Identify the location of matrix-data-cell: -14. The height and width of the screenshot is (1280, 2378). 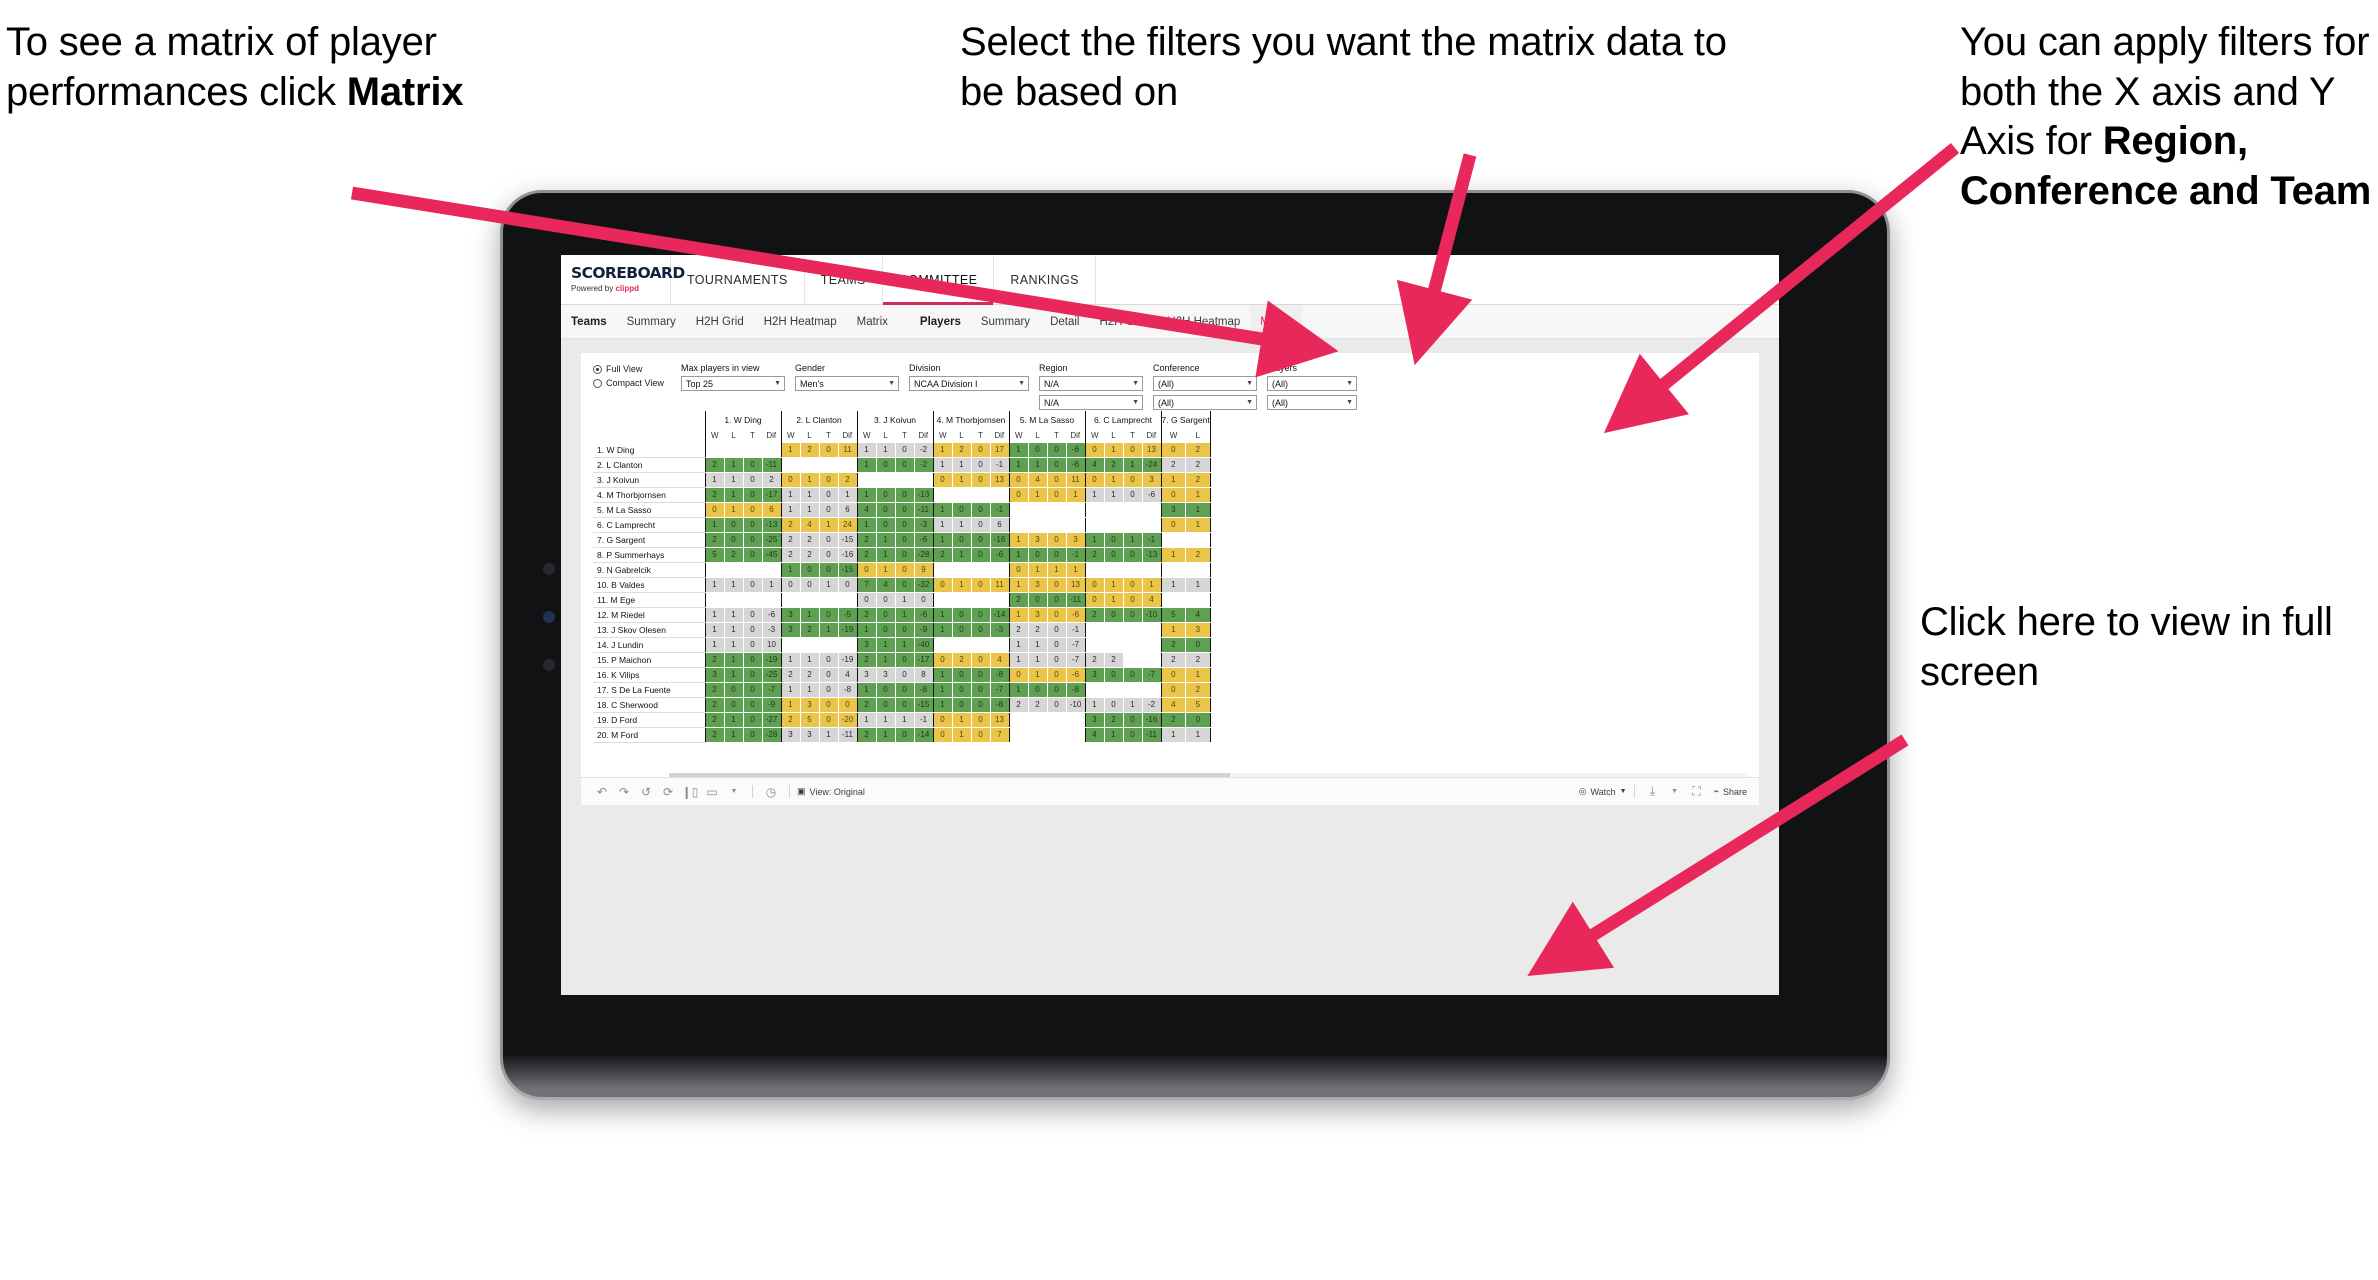
(1000, 615).